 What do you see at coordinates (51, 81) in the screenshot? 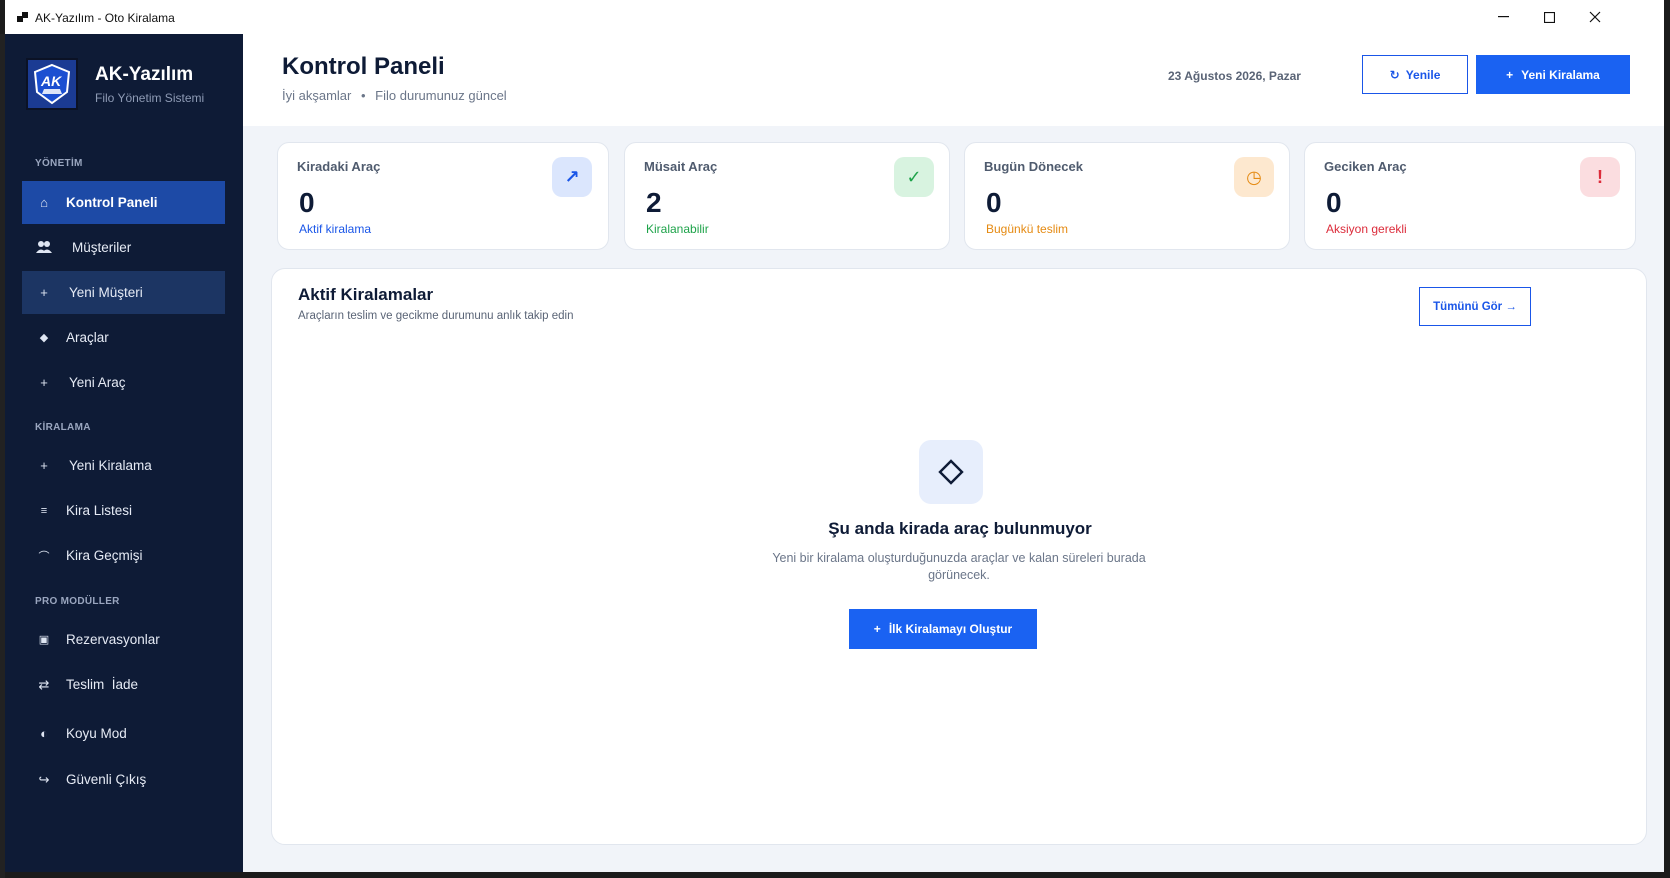
I see `logo-text: AK` at bounding box center [51, 81].